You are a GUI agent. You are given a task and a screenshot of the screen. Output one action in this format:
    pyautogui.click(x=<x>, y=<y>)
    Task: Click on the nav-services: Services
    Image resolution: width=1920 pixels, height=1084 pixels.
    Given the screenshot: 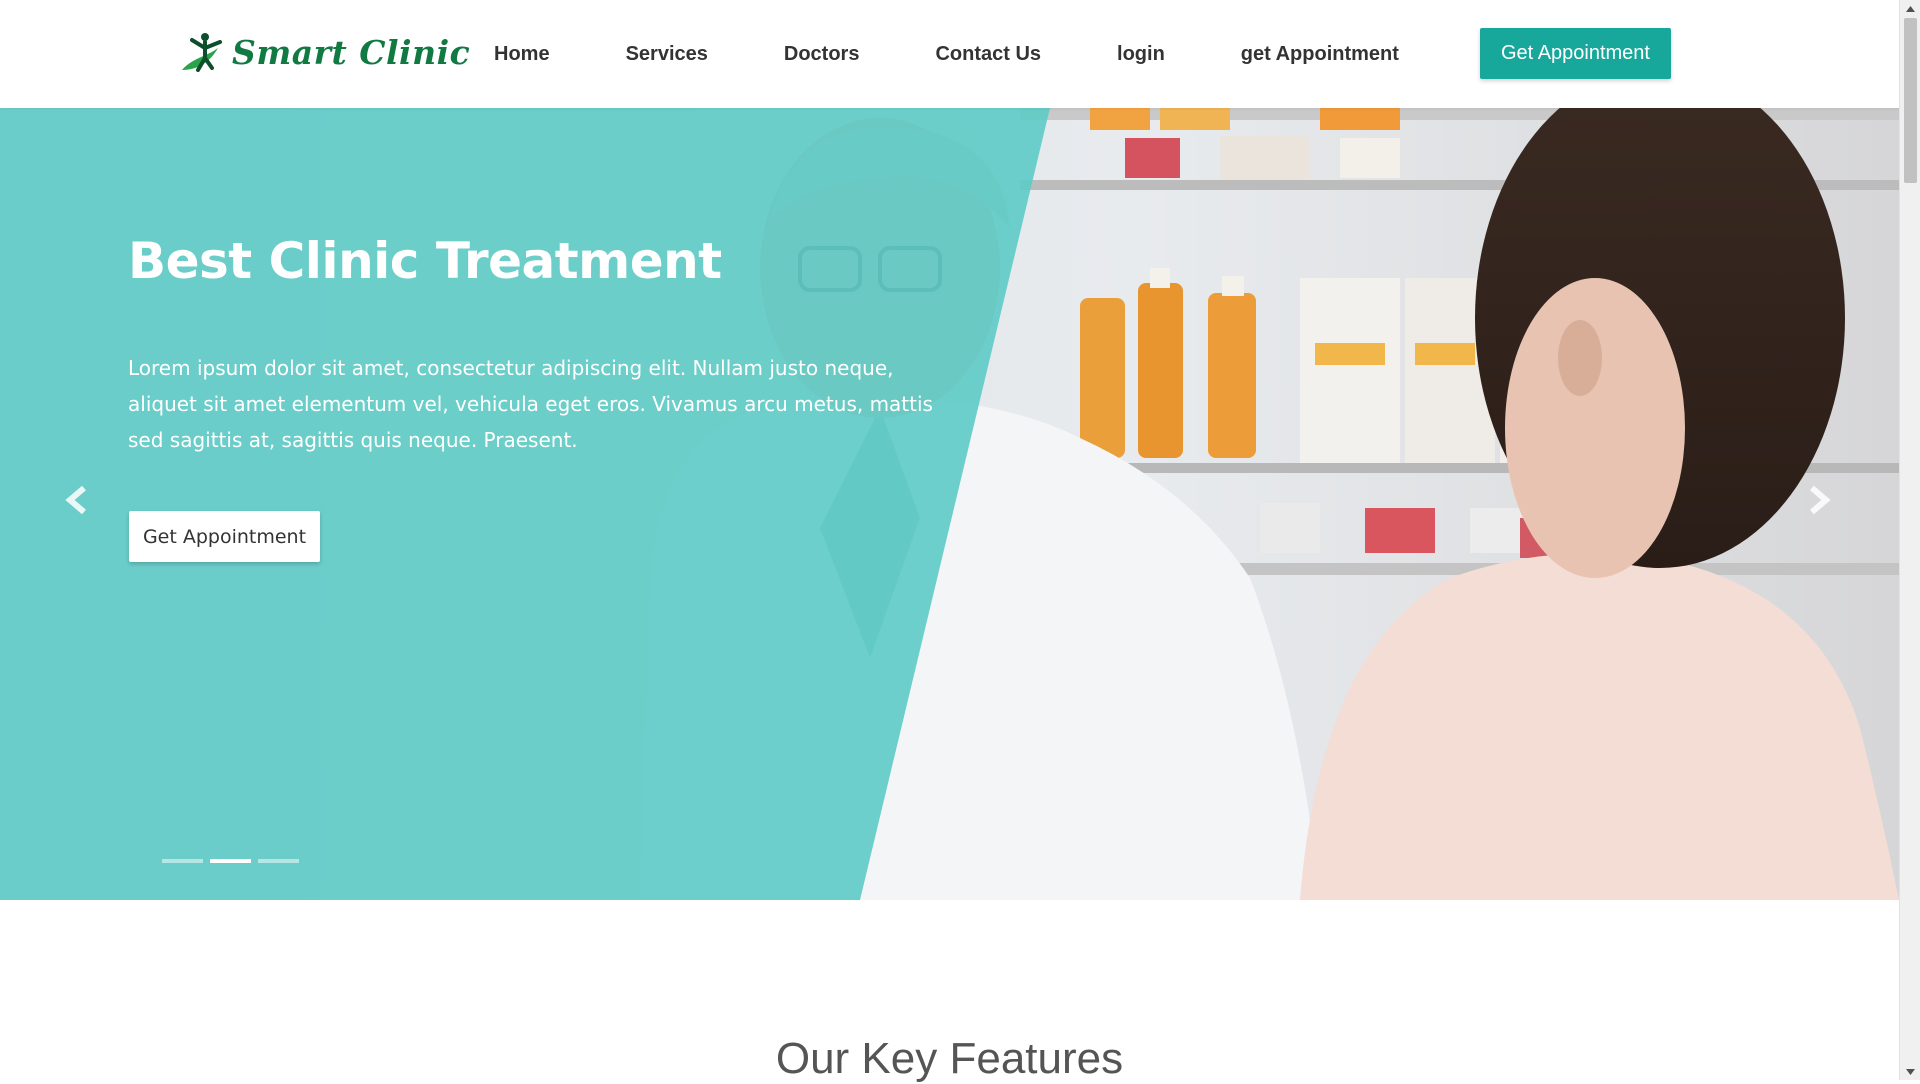 What is the action you would take?
    pyautogui.click(x=667, y=54)
    